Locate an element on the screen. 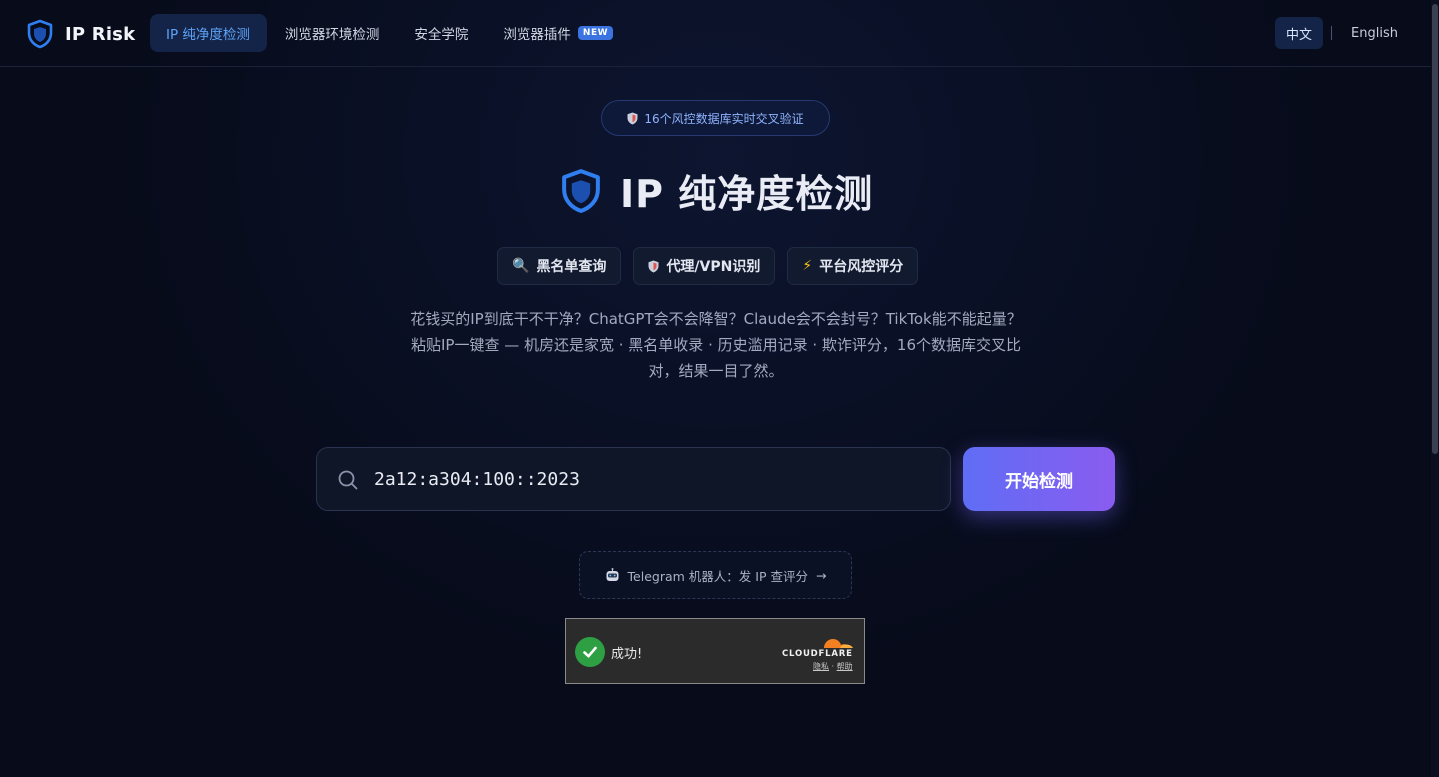 The image size is (1439, 777). telegram-bot-link: Telegram 机器人：发 IP 查评分 → is located at coordinates (715, 575).